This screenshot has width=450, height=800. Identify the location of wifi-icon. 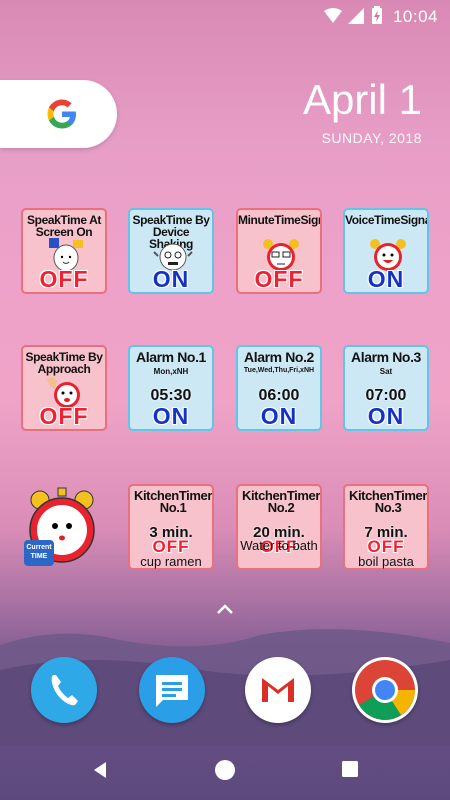
(333, 15).